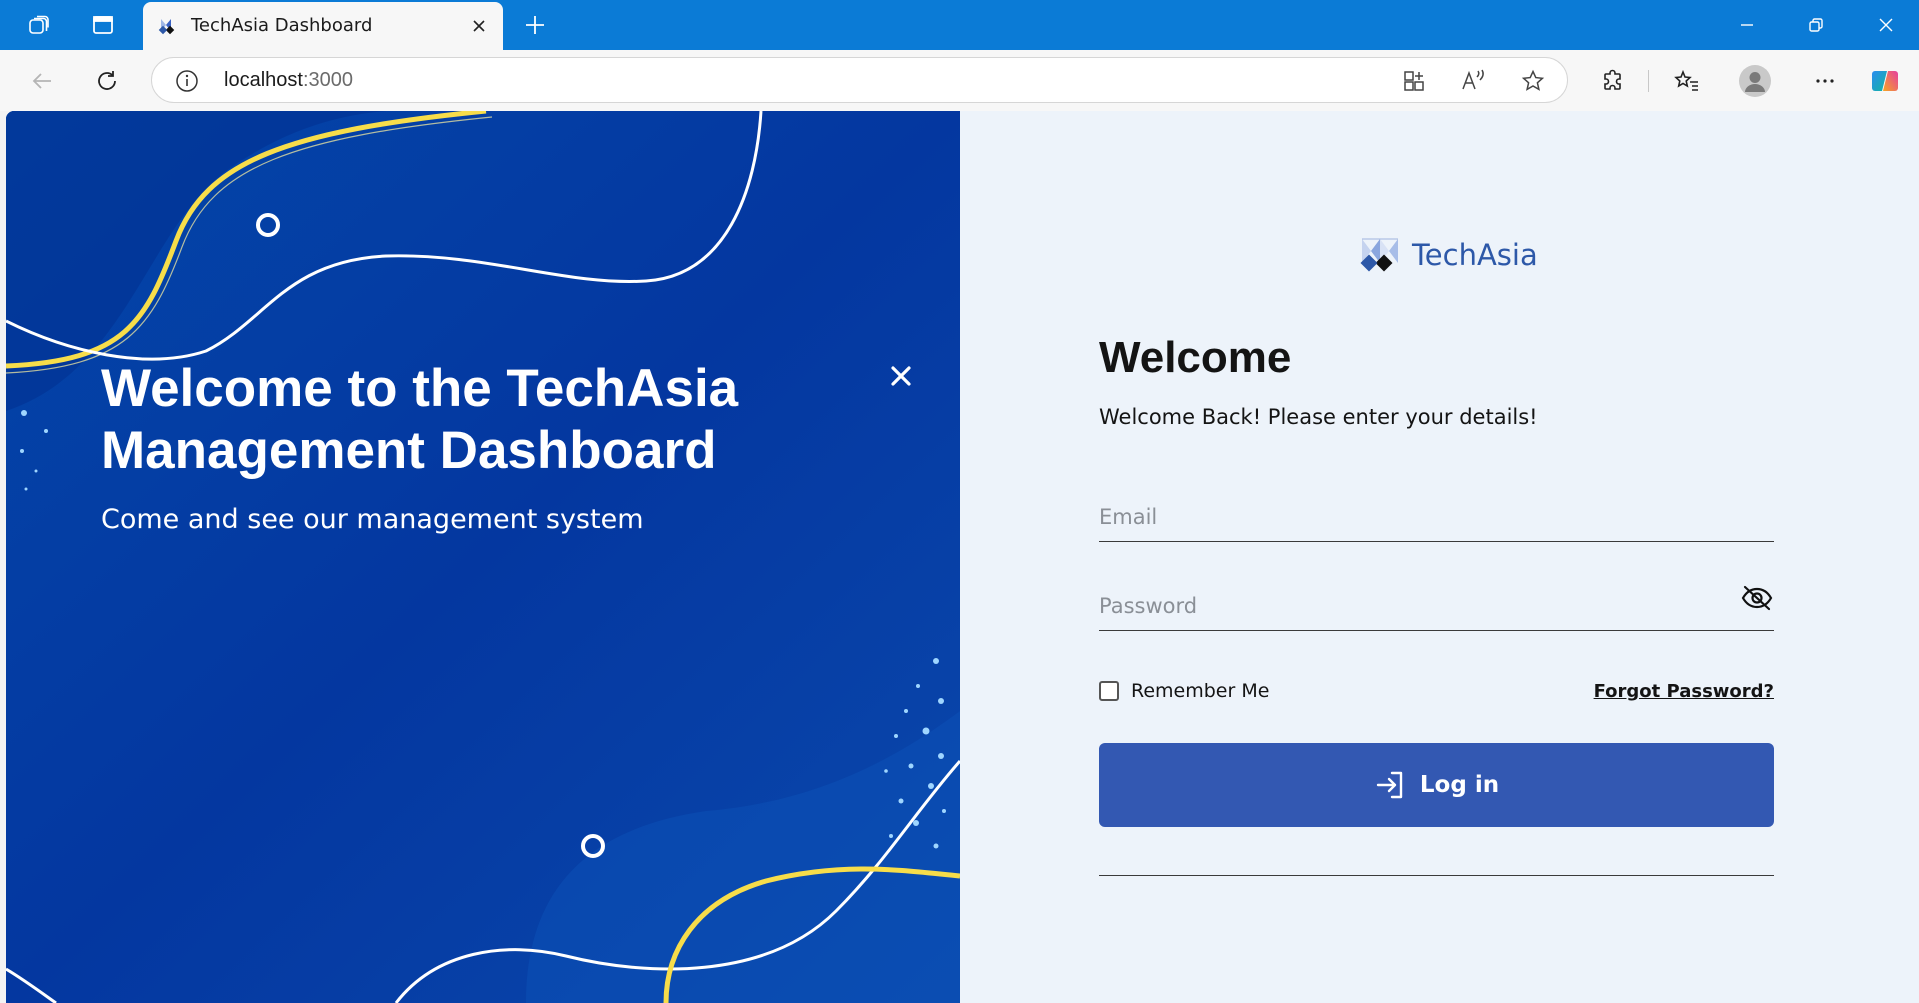  Describe the element at coordinates (42, 81) in the screenshot. I see `back-arrow-icon` at that location.